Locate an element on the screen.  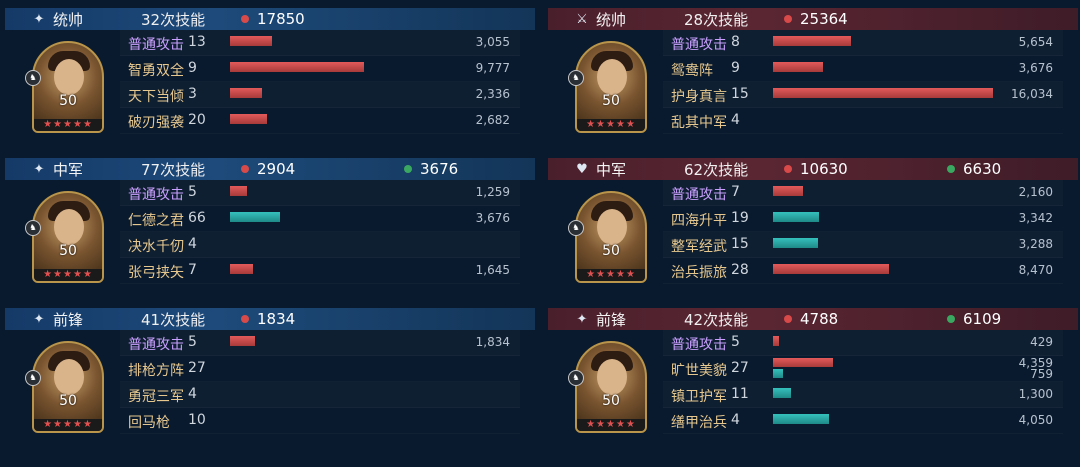
damage-value: 25364 is located at coordinates (824, 19).